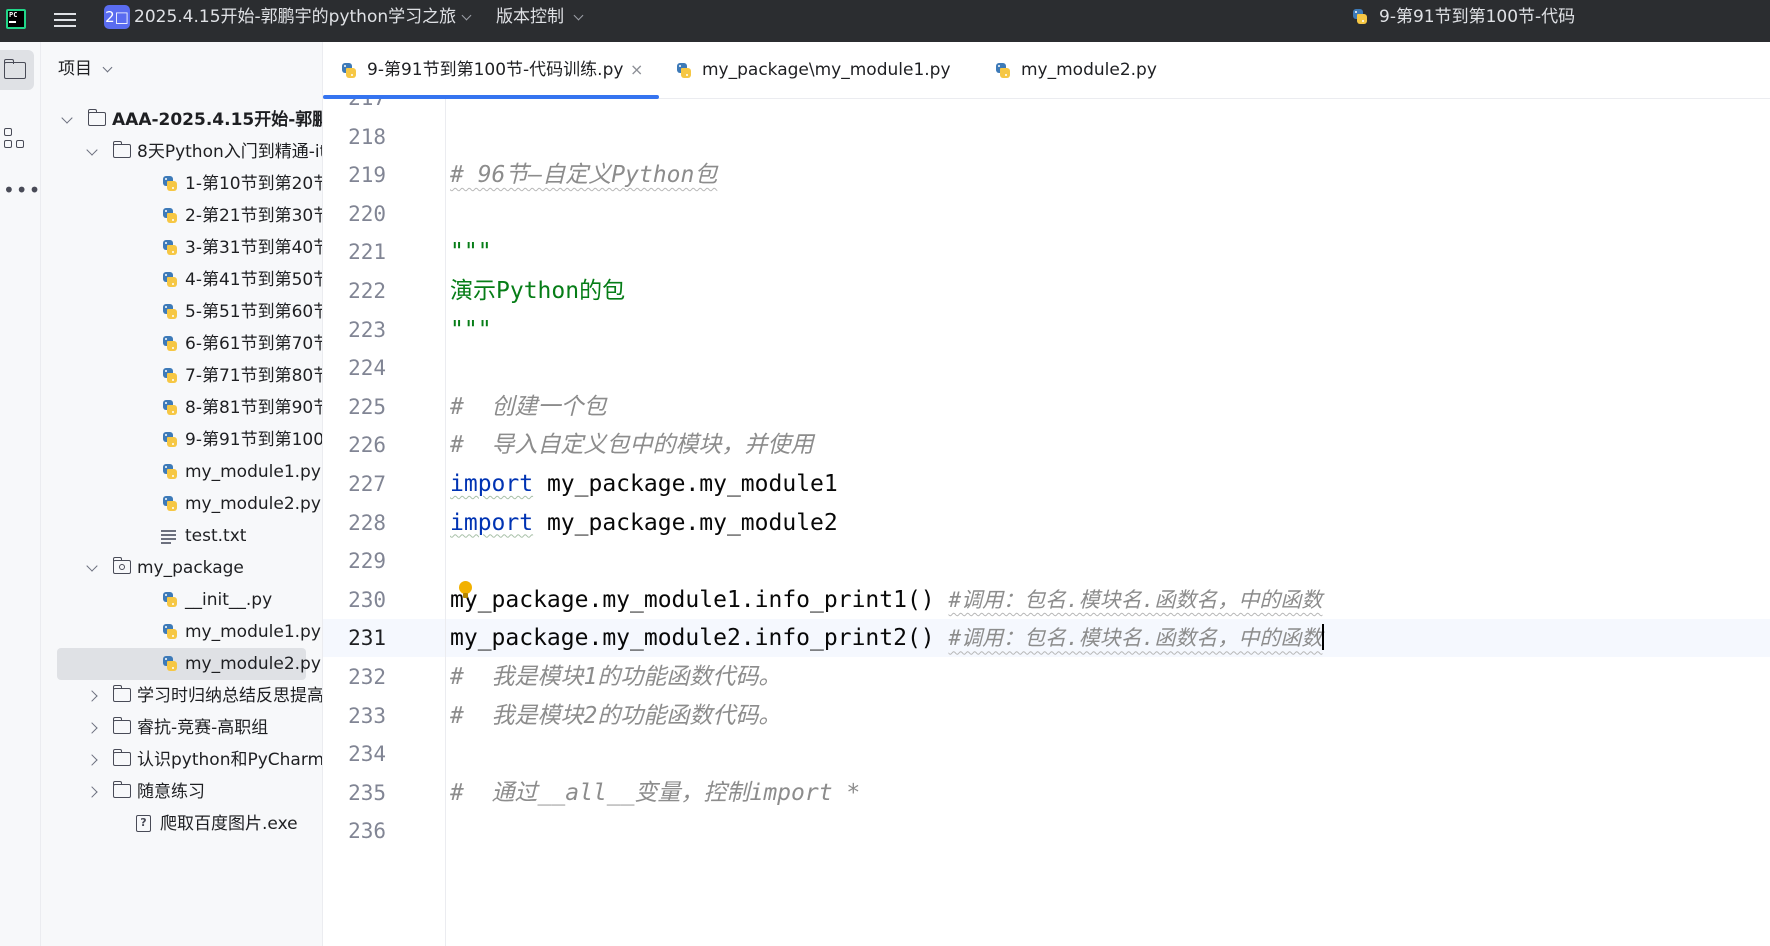 The height and width of the screenshot is (946, 1770). I want to click on tree-item: 4-第41节到第50节-代, so click(181, 280).